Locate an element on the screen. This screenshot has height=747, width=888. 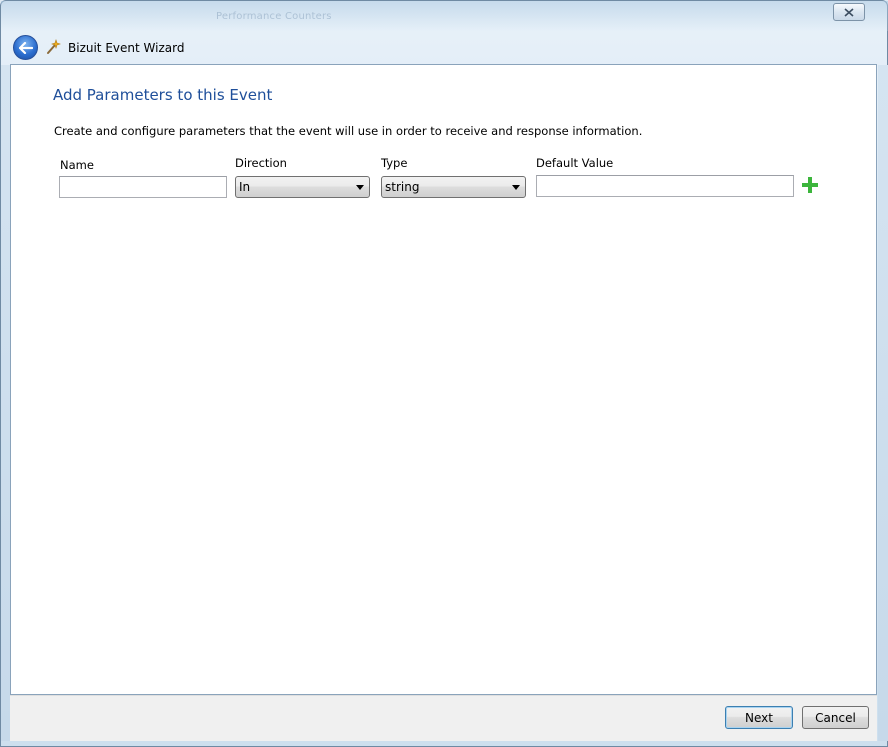
type-label: Type is located at coordinates (394, 163).